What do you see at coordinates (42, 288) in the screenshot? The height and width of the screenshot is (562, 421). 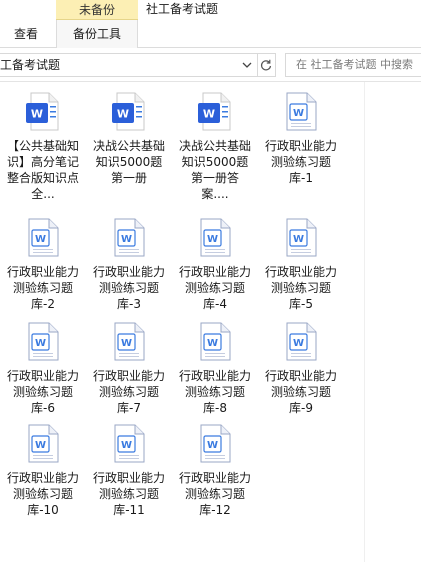 I see `file-name: 行政职业能力测验练习题库-2` at bounding box center [42, 288].